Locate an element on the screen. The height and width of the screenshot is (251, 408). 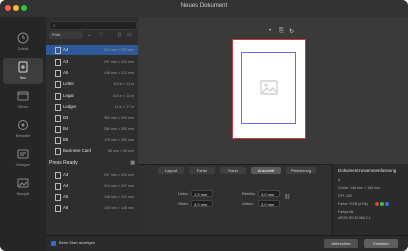
tab-anschnitt: Anschnitt is located at coordinates (266, 170).